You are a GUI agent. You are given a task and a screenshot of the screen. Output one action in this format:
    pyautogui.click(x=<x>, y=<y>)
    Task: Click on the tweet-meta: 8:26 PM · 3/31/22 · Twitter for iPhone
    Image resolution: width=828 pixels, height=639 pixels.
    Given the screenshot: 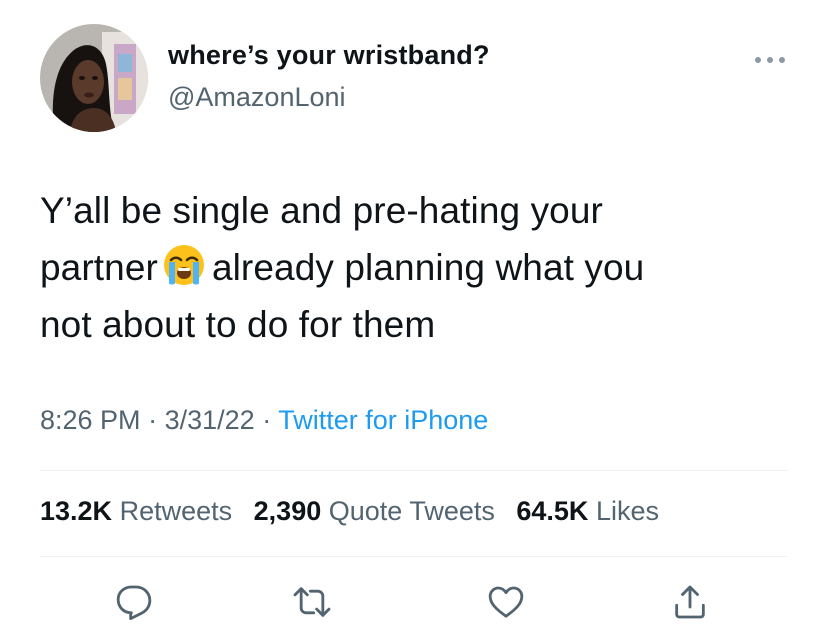 What is the action you would take?
    pyautogui.click(x=264, y=420)
    